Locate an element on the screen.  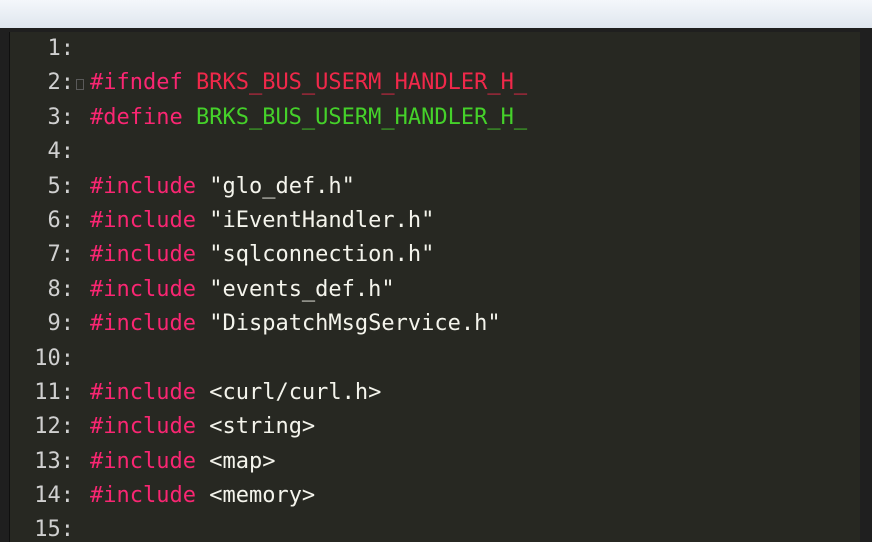
line-number: 15: is located at coordinates (54, 529).